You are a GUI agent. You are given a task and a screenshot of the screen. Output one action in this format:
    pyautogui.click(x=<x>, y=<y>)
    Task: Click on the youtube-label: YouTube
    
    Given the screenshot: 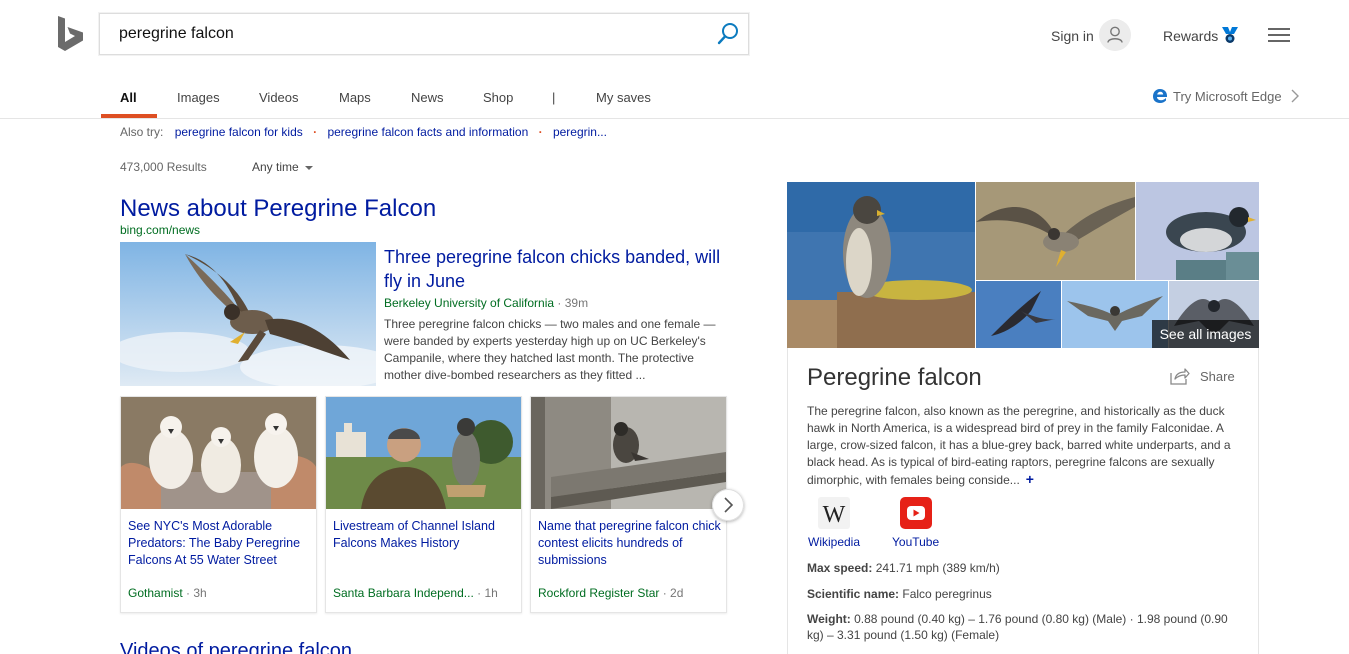 What is the action you would take?
    pyautogui.click(x=916, y=542)
    